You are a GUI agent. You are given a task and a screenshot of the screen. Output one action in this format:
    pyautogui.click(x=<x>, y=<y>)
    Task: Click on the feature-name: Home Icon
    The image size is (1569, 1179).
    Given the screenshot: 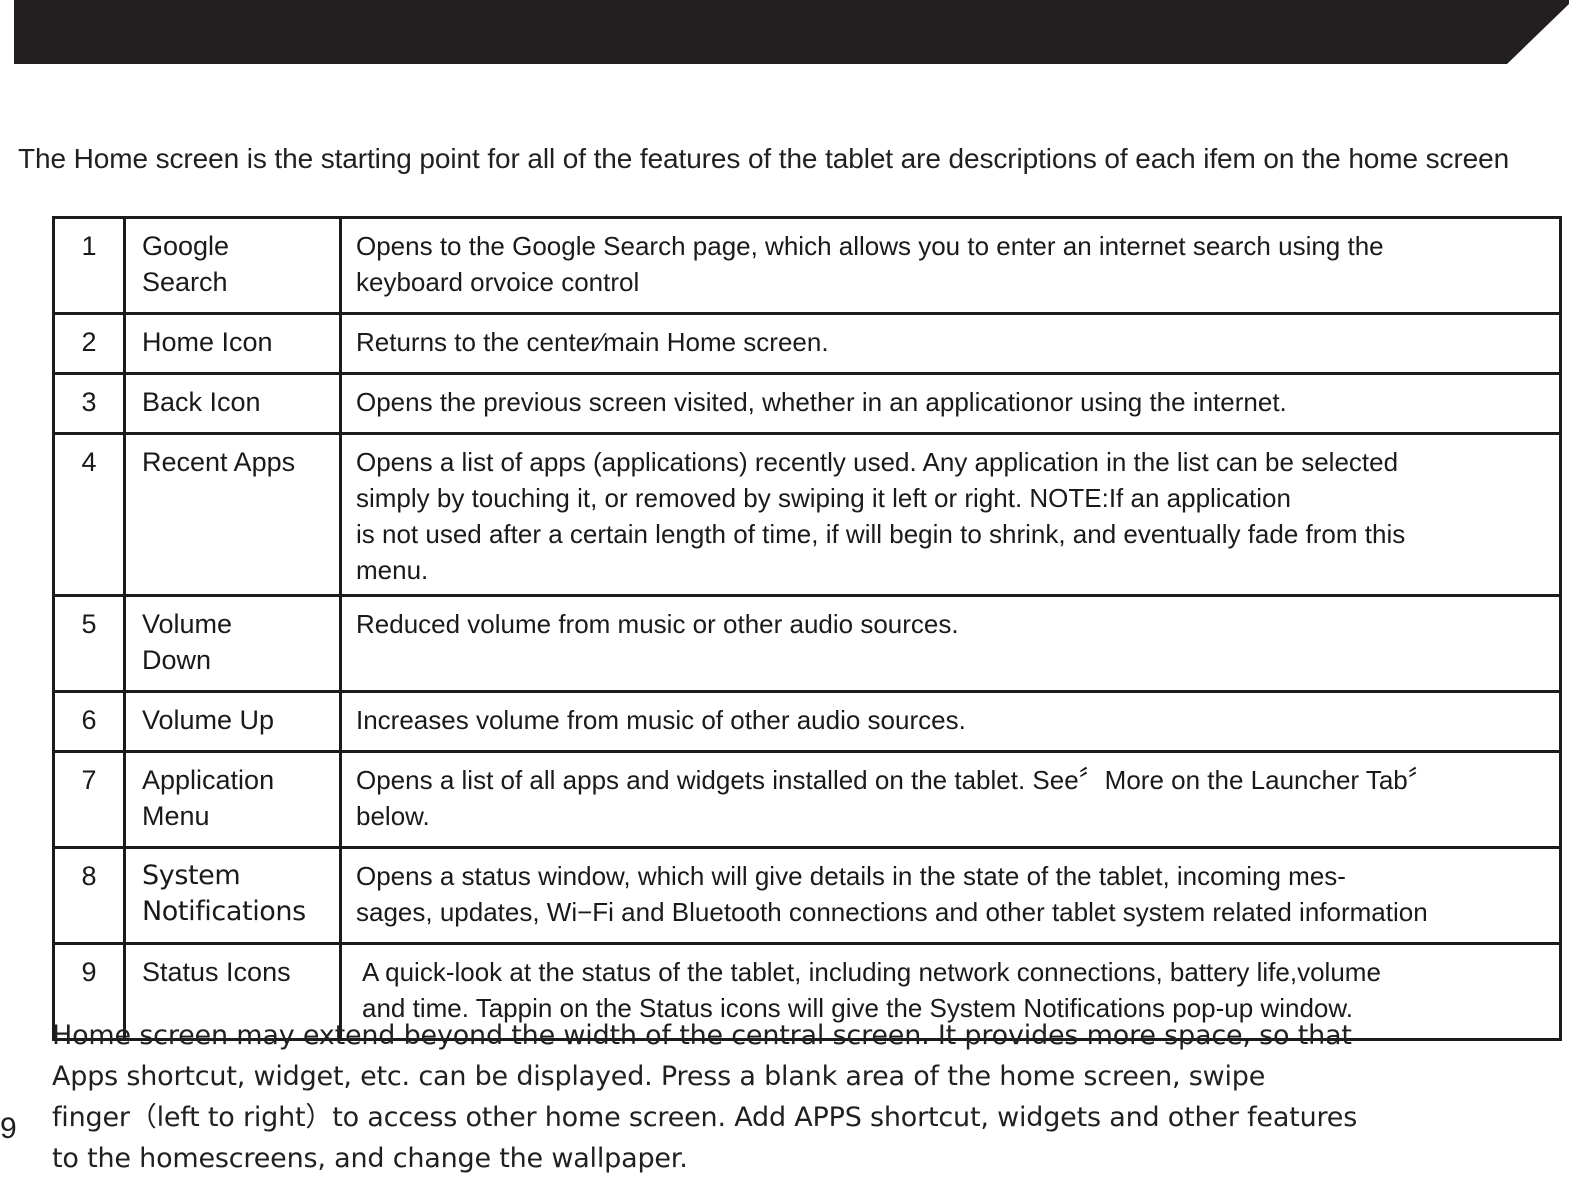 What is the action you would take?
    pyautogui.click(x=232, y=343)
    